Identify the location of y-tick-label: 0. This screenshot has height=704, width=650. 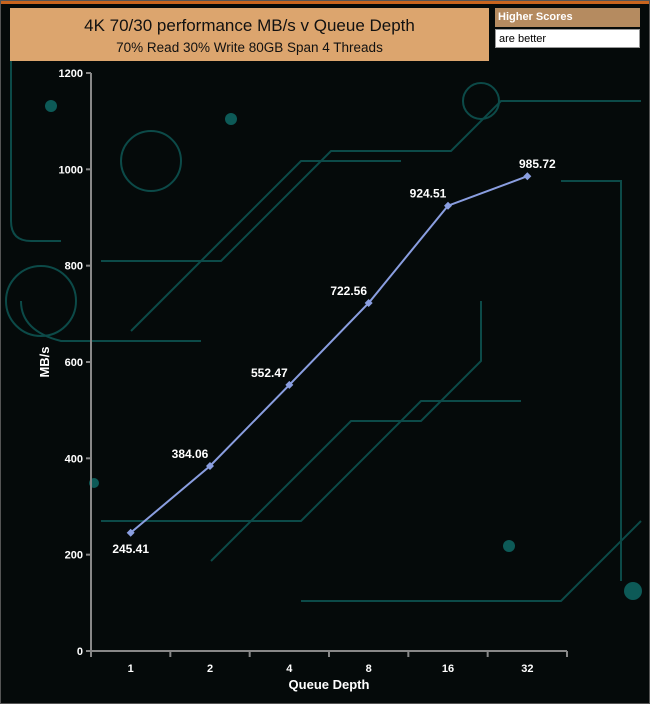
(80, 652).